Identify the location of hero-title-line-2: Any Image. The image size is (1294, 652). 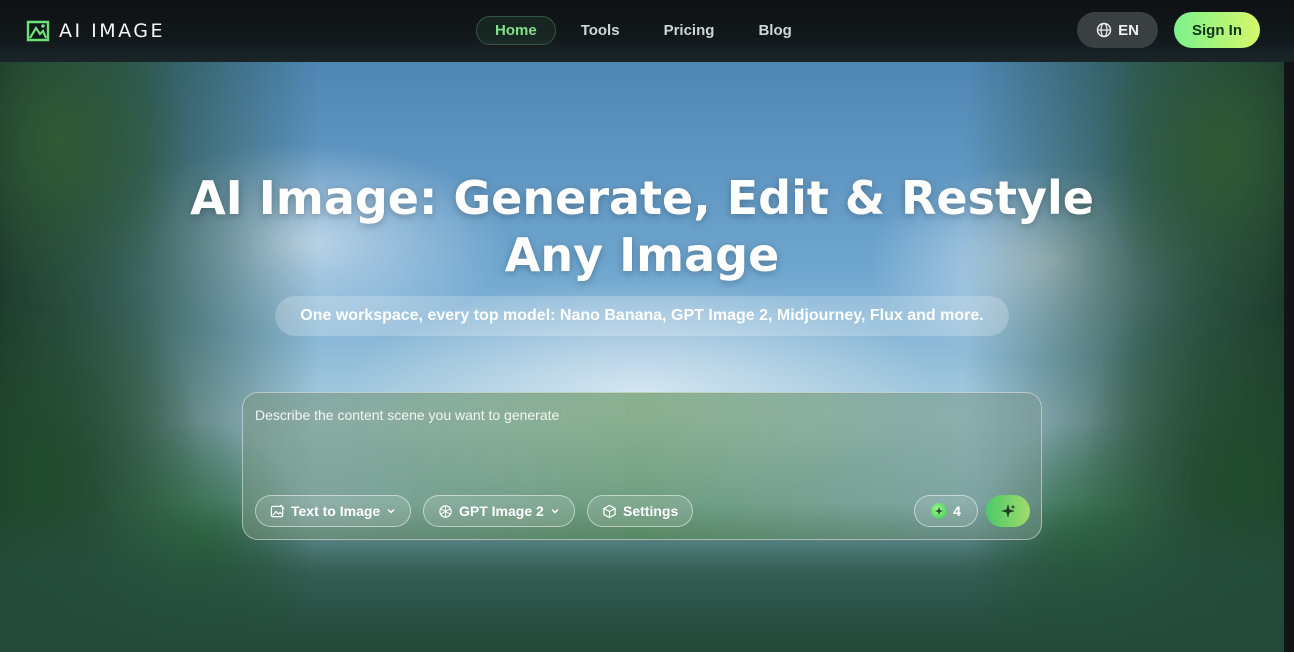
(642, 255).